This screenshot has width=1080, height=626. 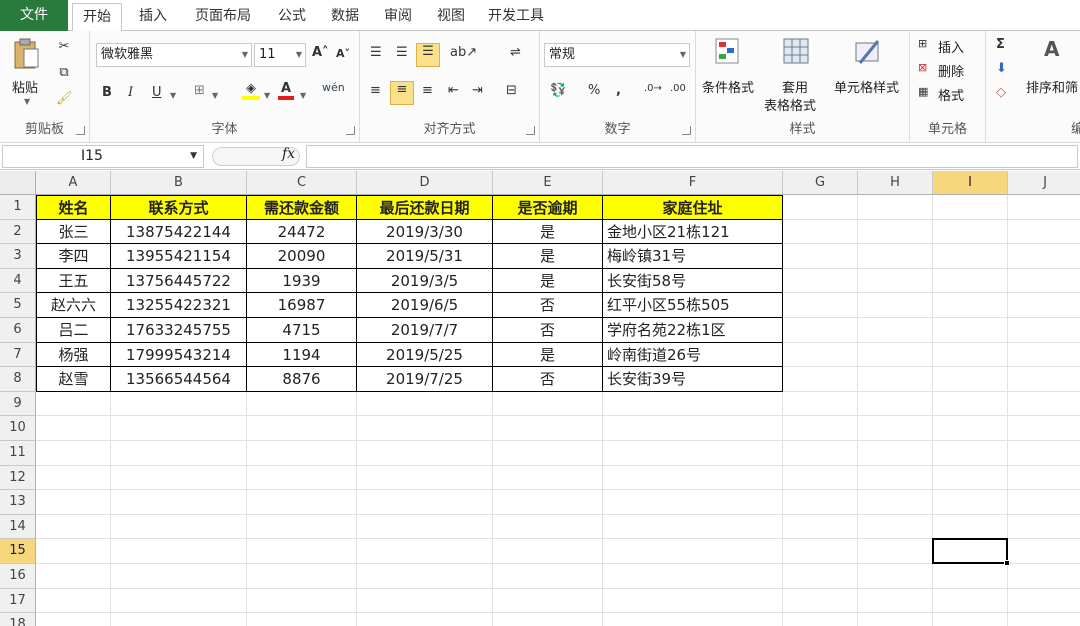 I want to click on table-cell: 13756445722, so click(x=179, y=281).